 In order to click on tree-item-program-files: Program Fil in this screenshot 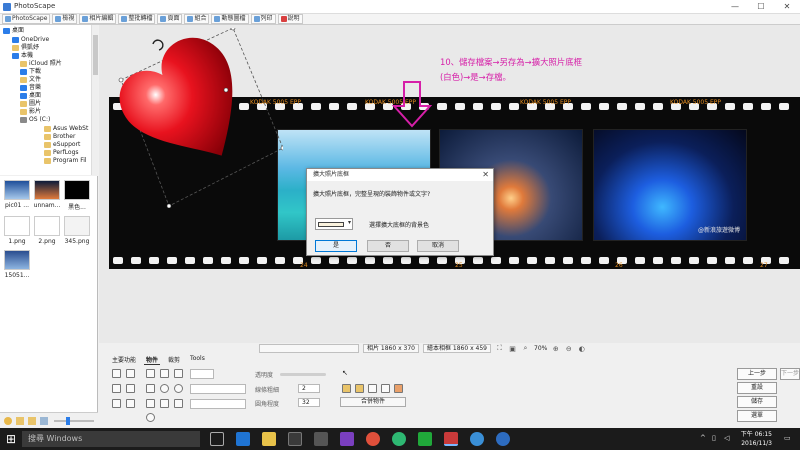, I will do `click(65, 161)`.